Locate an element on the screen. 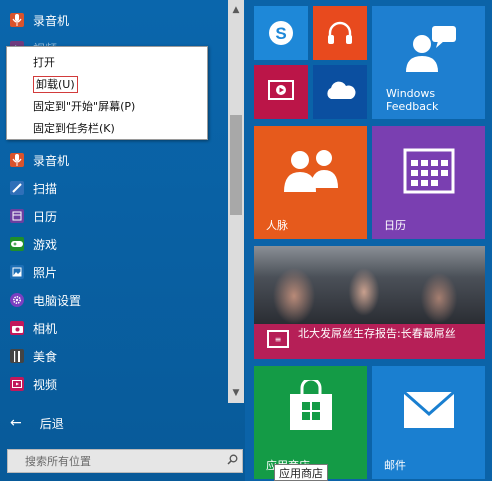 Image resolution: width=492 pixels, height=481 pixels. menu-item-pin-to-start: 固定到"开始"屏幕(P) is located at coordinates (107, 107).